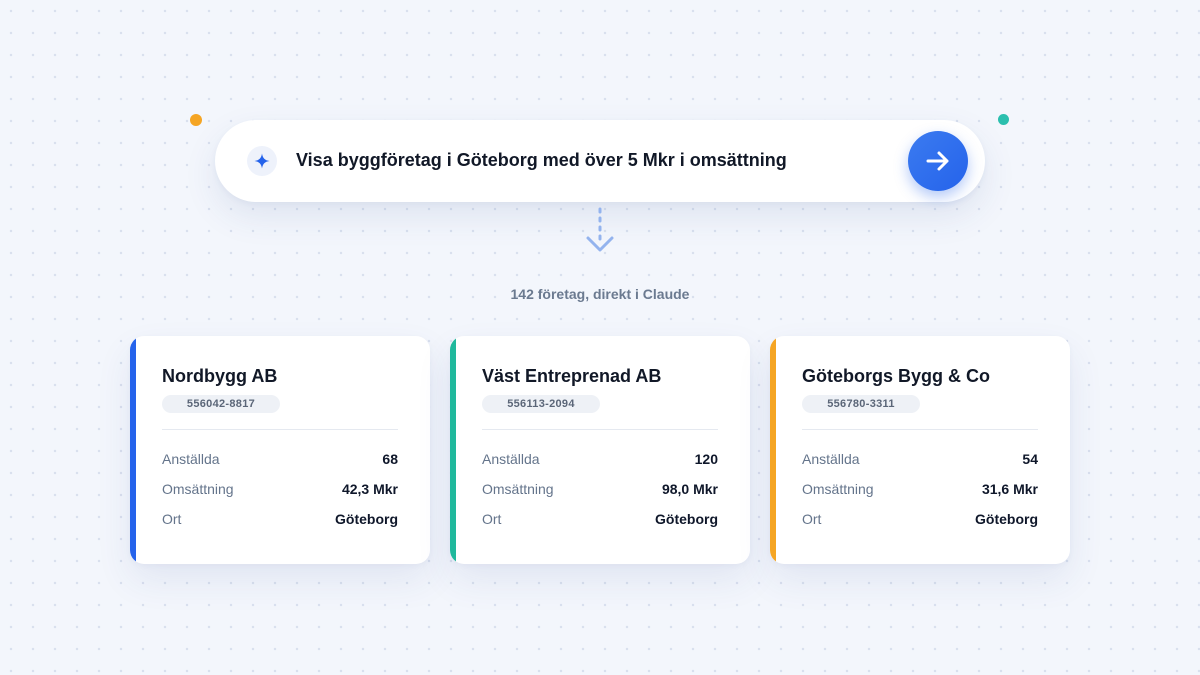 The width and height of the screenshot is (1200, 675). What do you see at coordinates (369, 489) in the screenshot?
I see `revenue-value: 42,3 Mkr` at bounding box center [369, 489].